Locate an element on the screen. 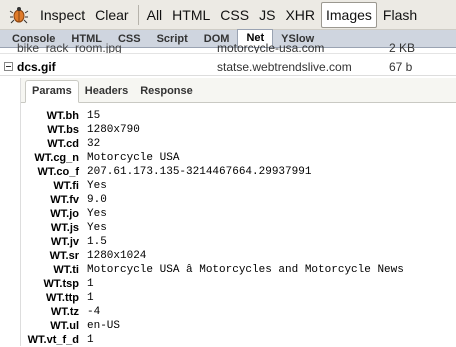  param-row: WT.cg_n Motorcycle USA is located at coordinates (238, 158).